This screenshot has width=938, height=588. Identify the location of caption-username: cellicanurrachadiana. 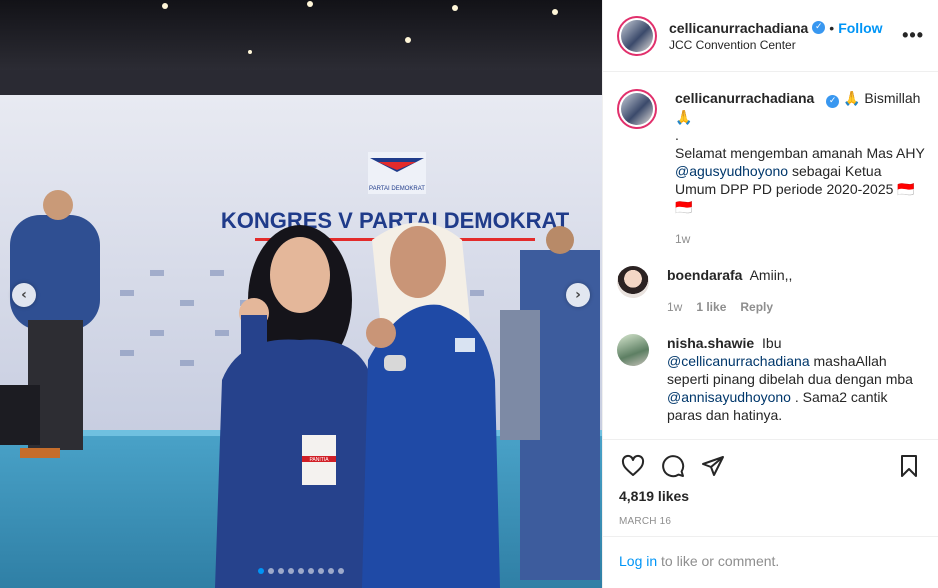
(744, 98).